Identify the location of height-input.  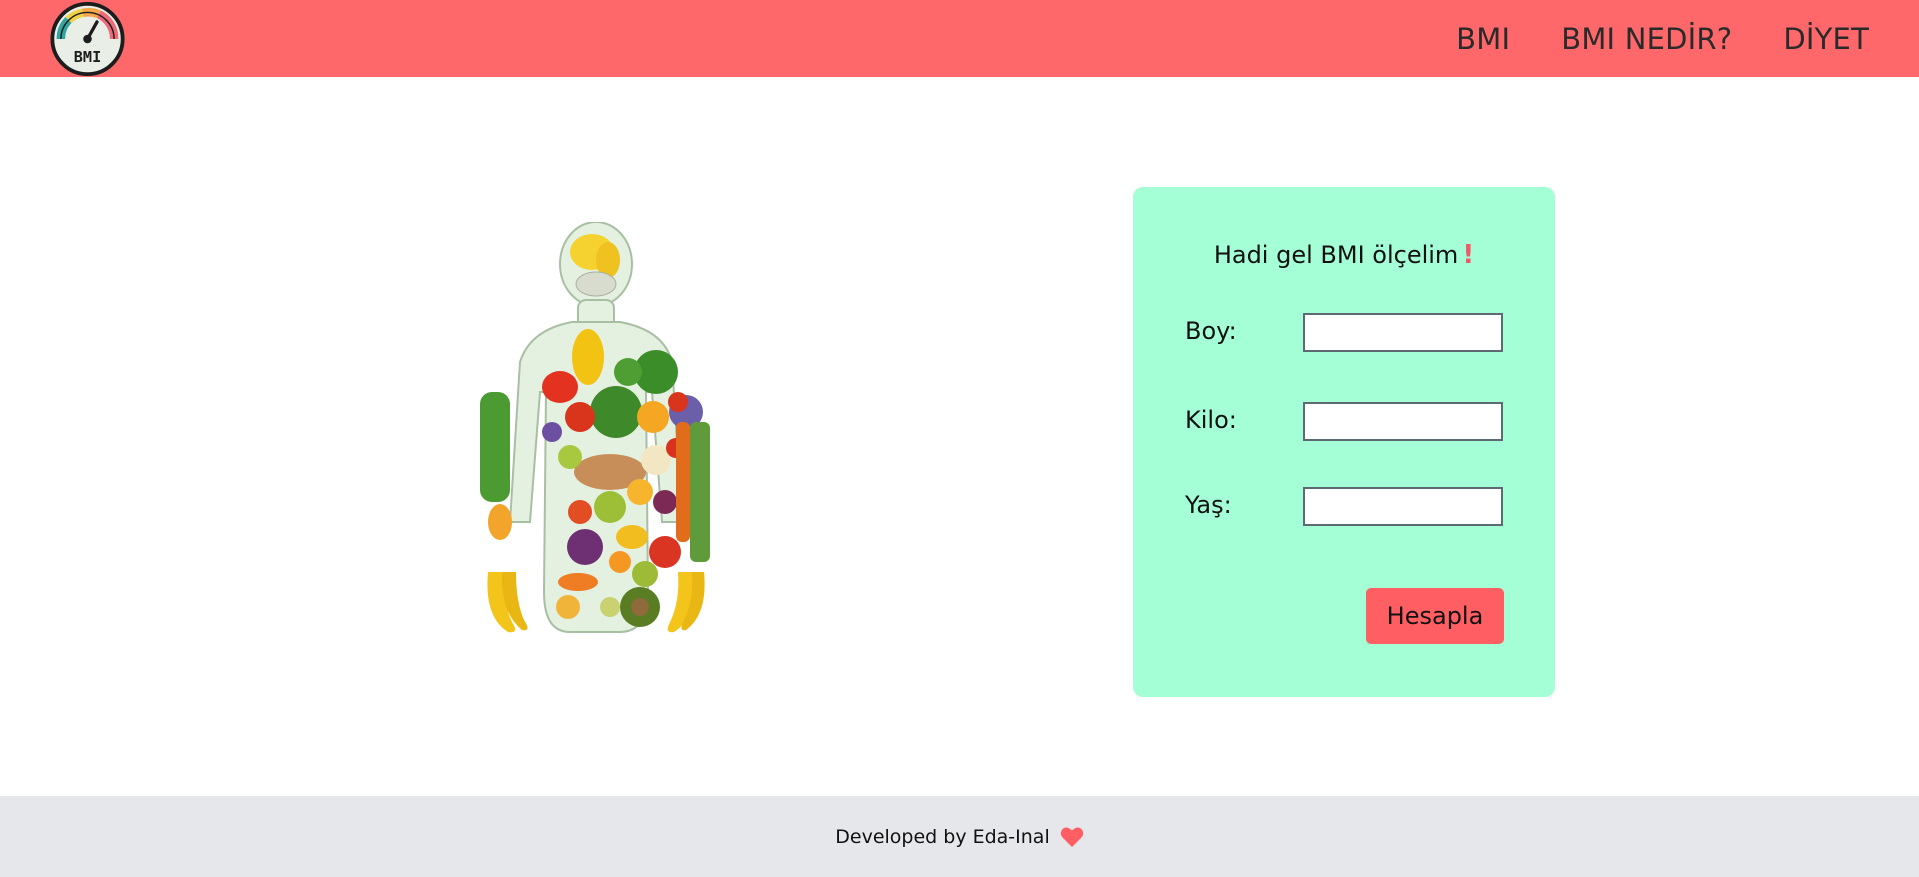
(1403, 332).